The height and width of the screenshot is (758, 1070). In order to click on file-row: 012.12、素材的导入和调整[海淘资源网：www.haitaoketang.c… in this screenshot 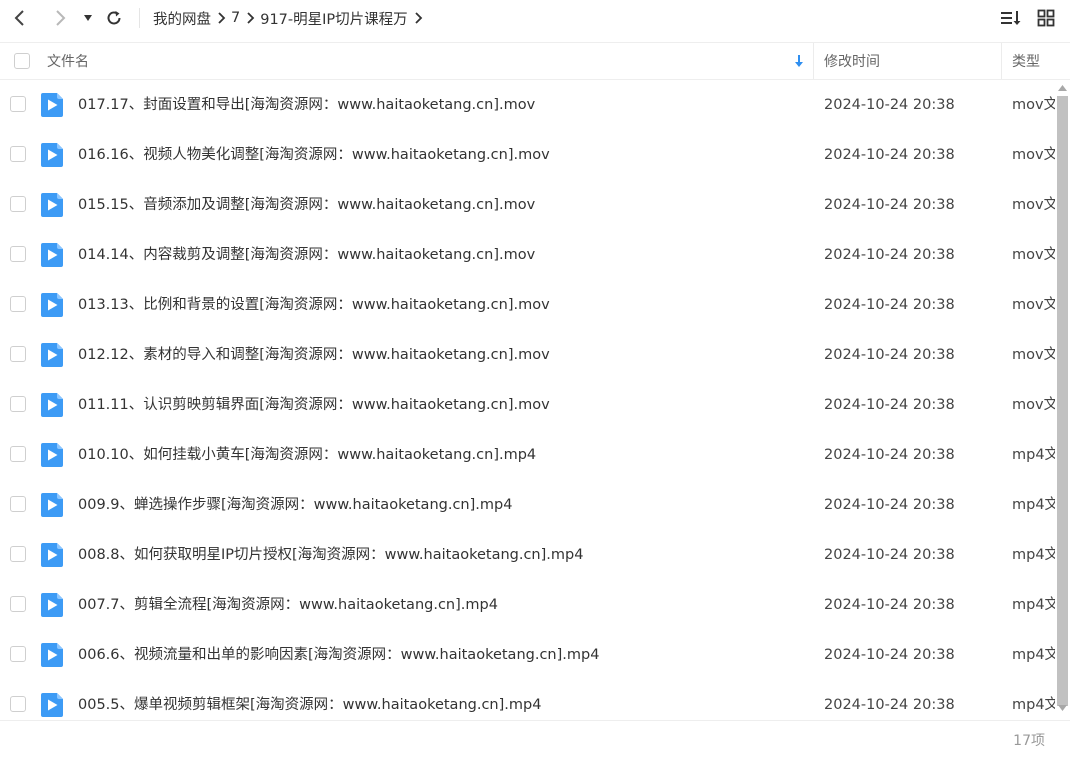, I will do `click(527, 355)`.